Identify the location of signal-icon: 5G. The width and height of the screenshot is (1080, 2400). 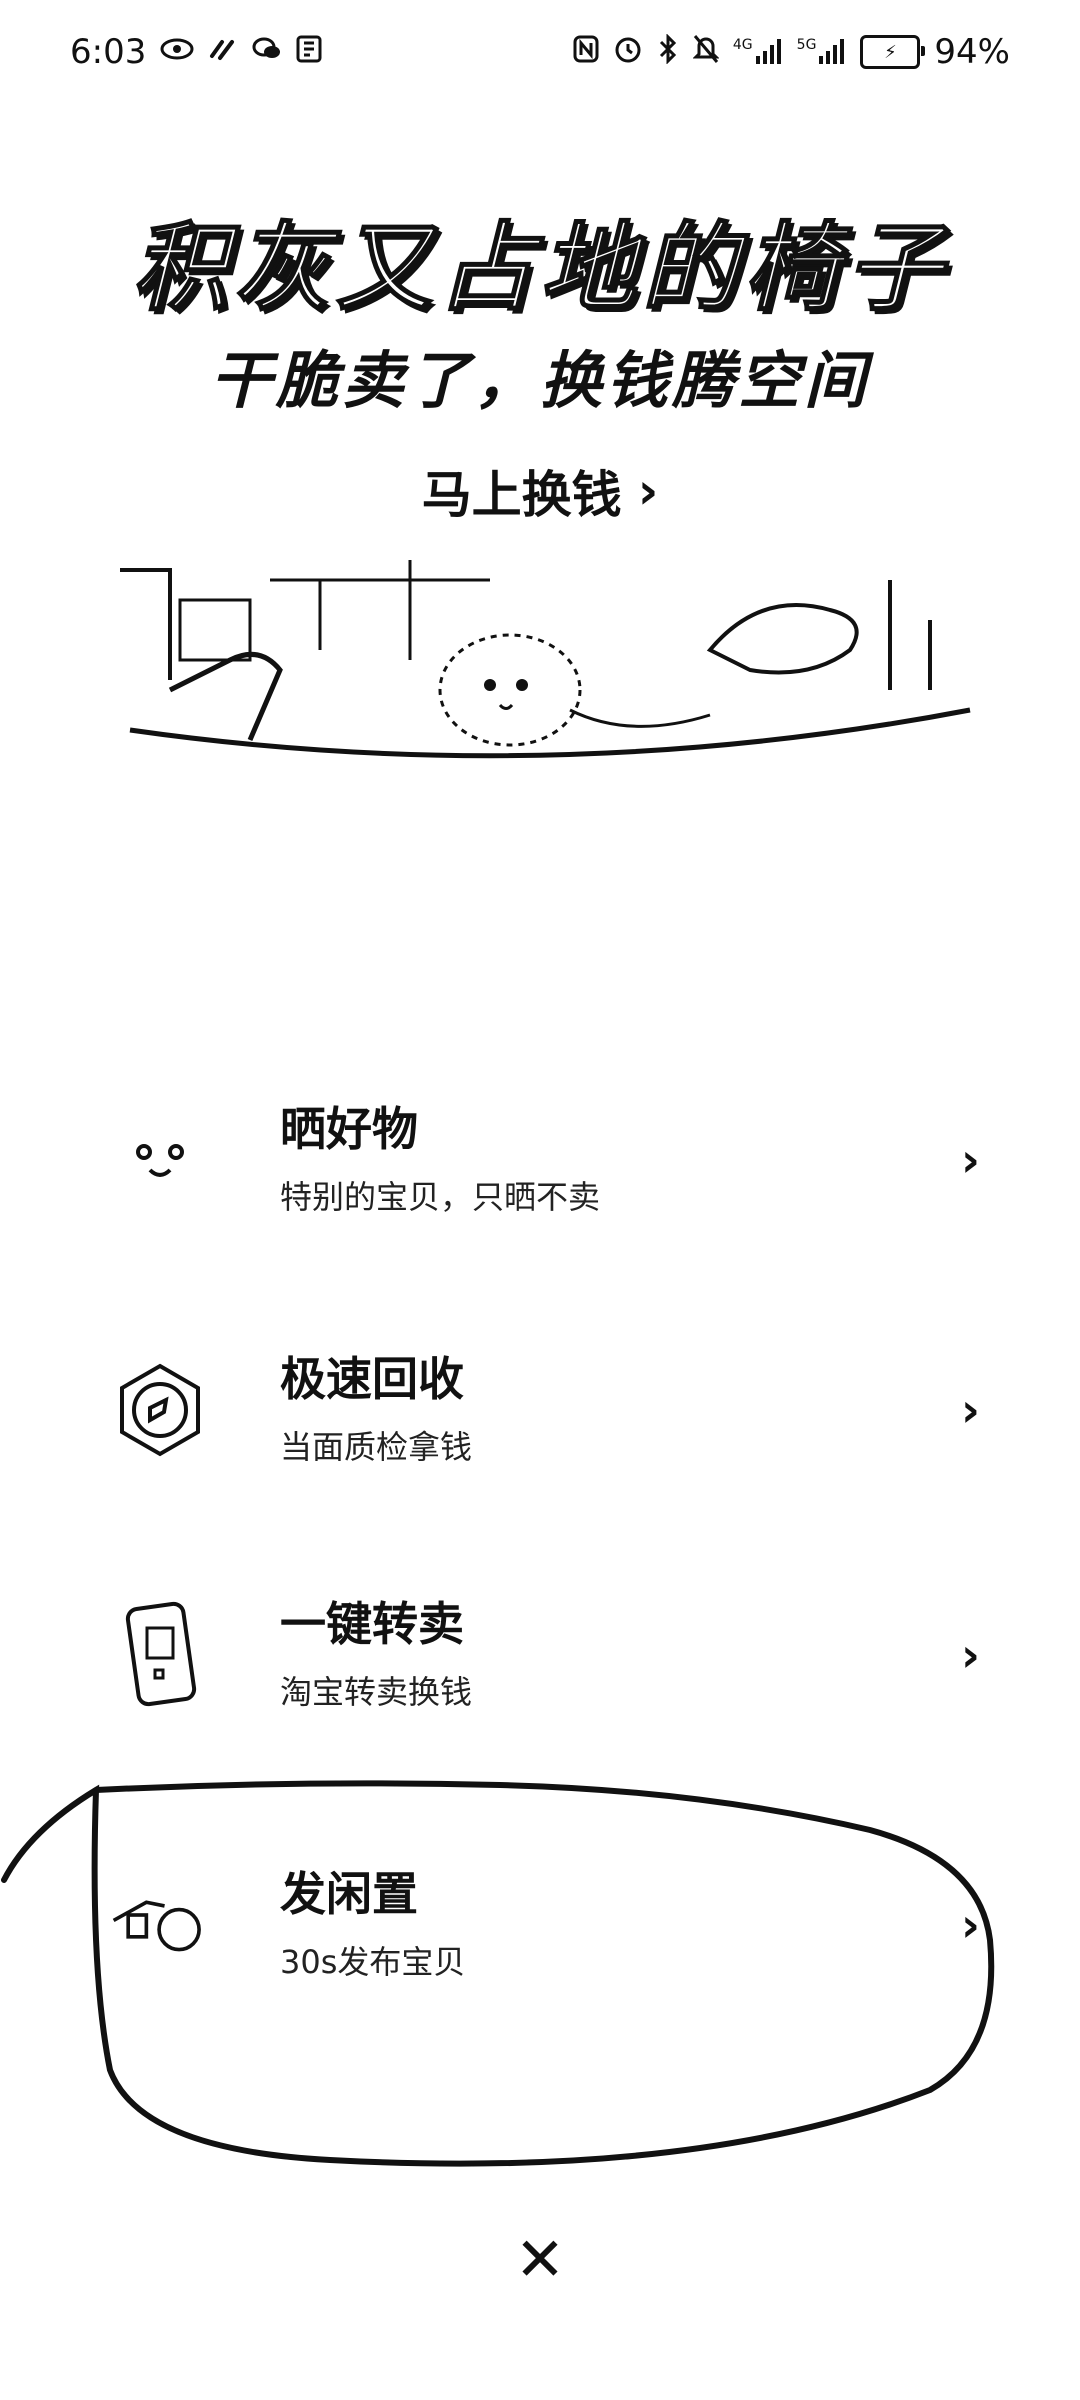
(822, 52).